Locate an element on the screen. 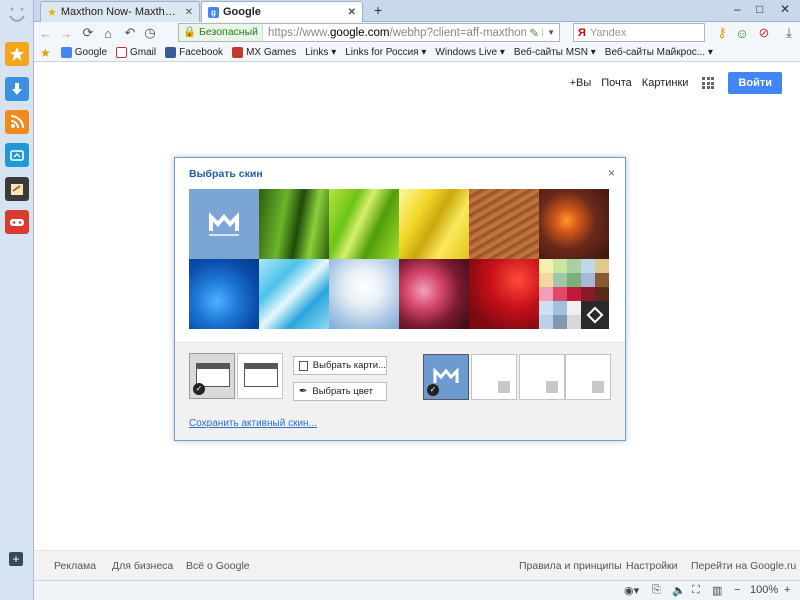 The width and height of the screenshot is (800, 600). key-icon: ⚷ is located at coordinates (722, 33).